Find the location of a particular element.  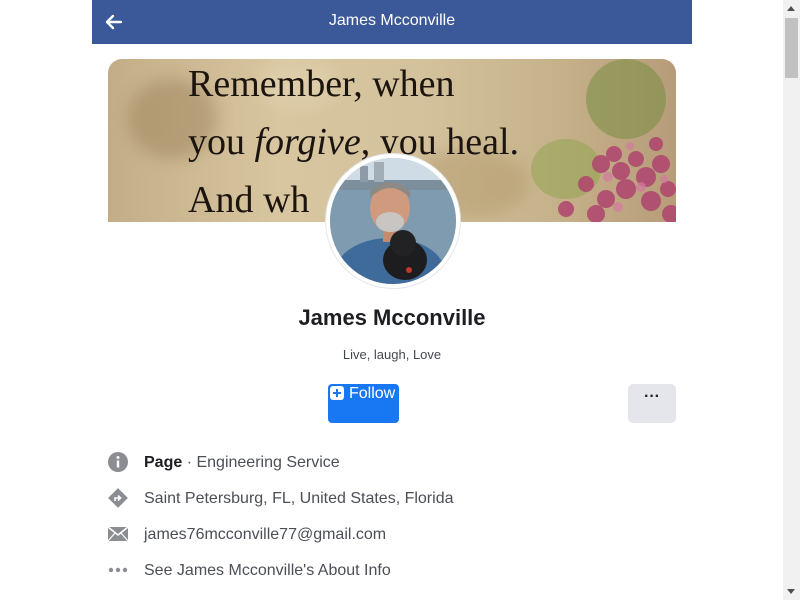

profile-tagline: Live, laugh, Love is located at coordinates (392, 354).